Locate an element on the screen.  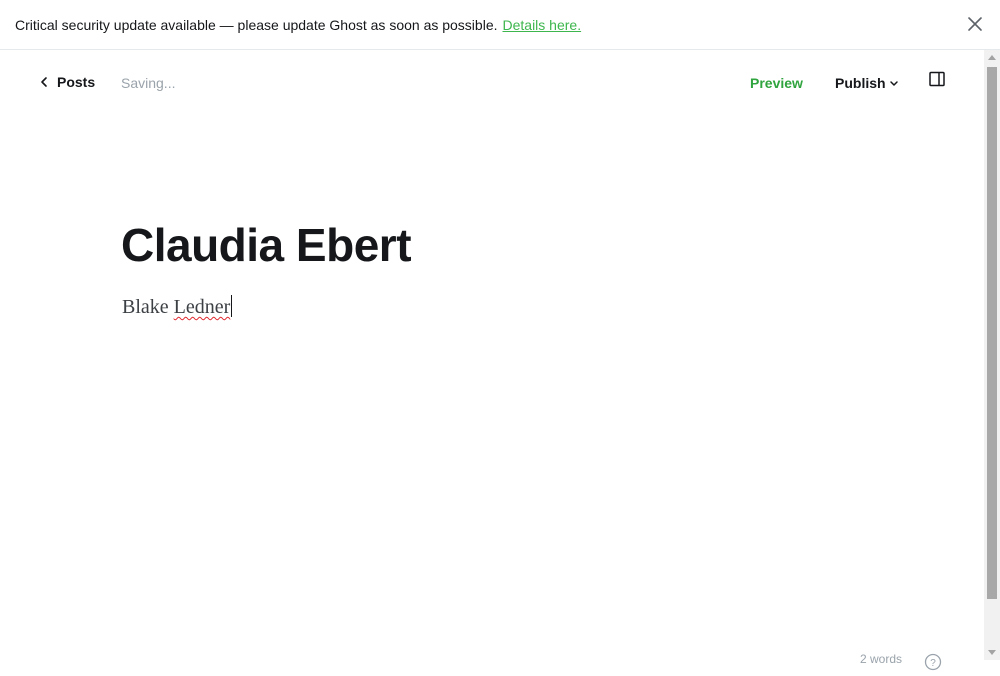
banner-details-link: Details here. is located at coordinates (542, 25).